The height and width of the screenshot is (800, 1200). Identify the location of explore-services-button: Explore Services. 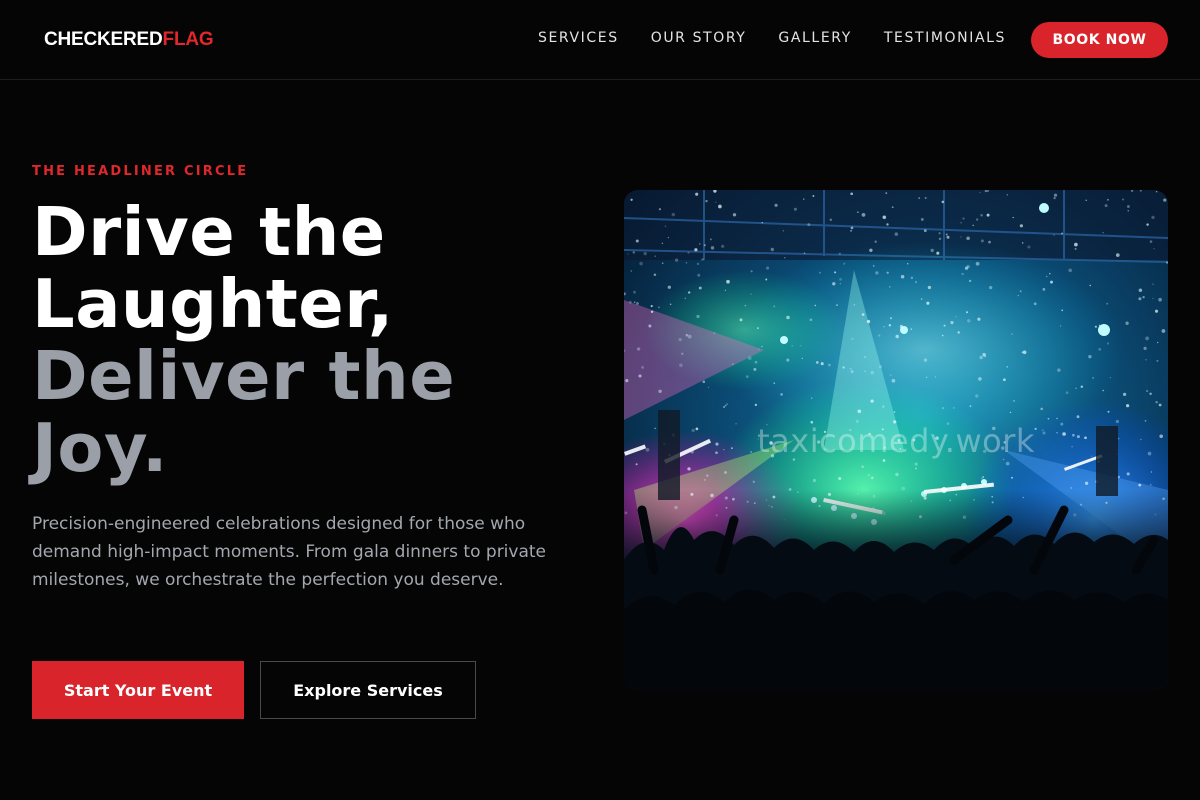
(368, 690).